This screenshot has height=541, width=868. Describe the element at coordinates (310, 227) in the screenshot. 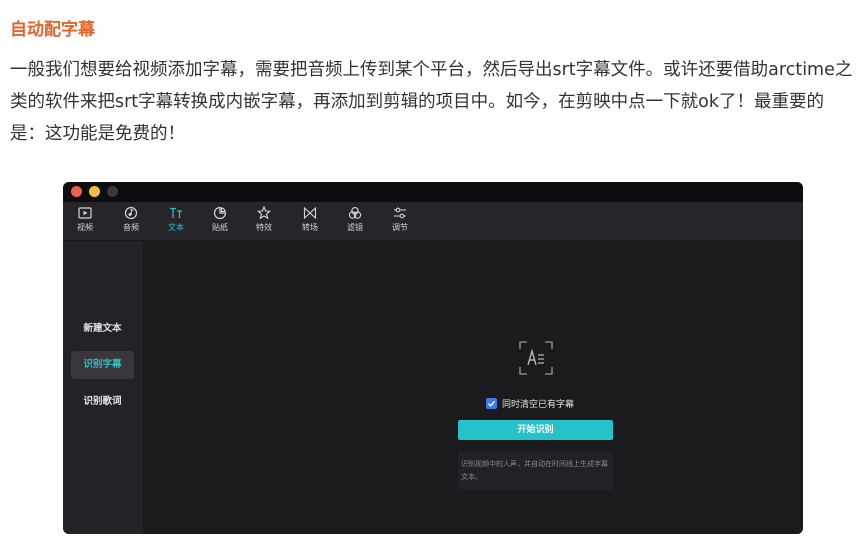

I see `tool-label: 转场` at that location.